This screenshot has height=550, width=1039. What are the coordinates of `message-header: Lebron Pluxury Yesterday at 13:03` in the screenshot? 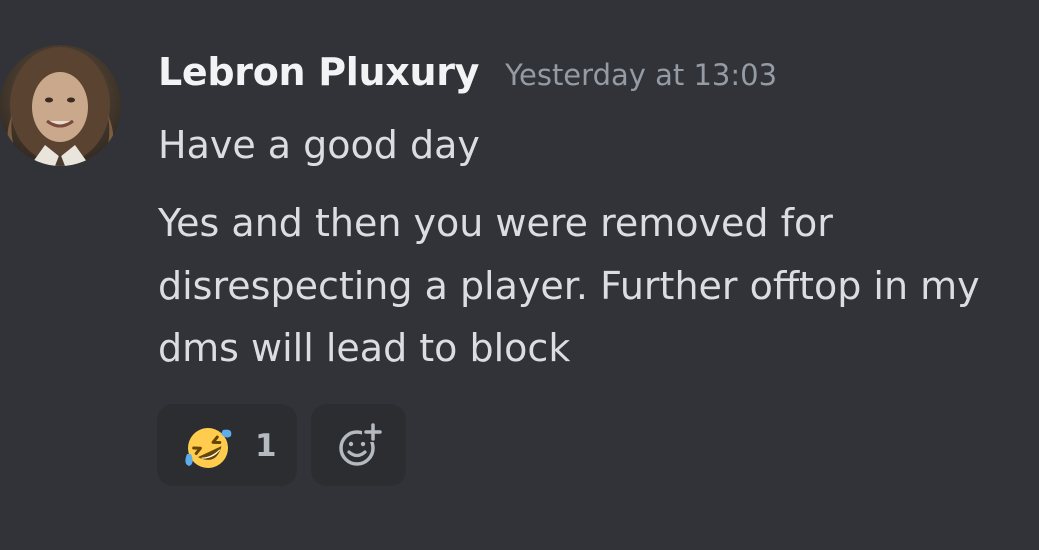 It's located at (467, 78).